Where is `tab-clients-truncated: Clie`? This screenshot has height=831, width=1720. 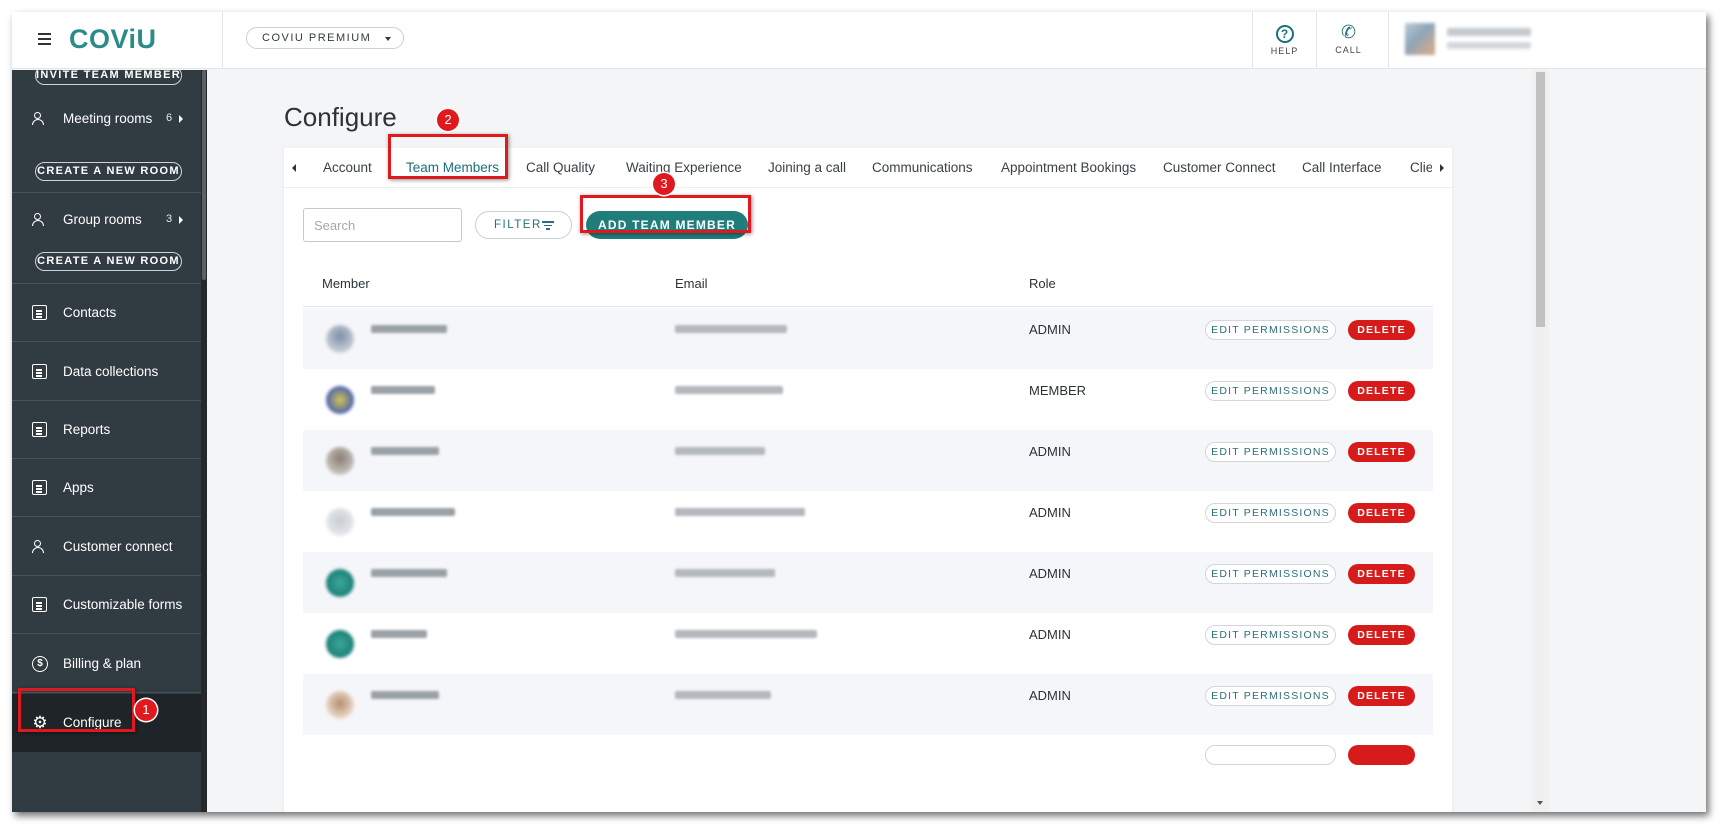
tab-clients-truncated: Clie is located at coordinates (1421, 167).